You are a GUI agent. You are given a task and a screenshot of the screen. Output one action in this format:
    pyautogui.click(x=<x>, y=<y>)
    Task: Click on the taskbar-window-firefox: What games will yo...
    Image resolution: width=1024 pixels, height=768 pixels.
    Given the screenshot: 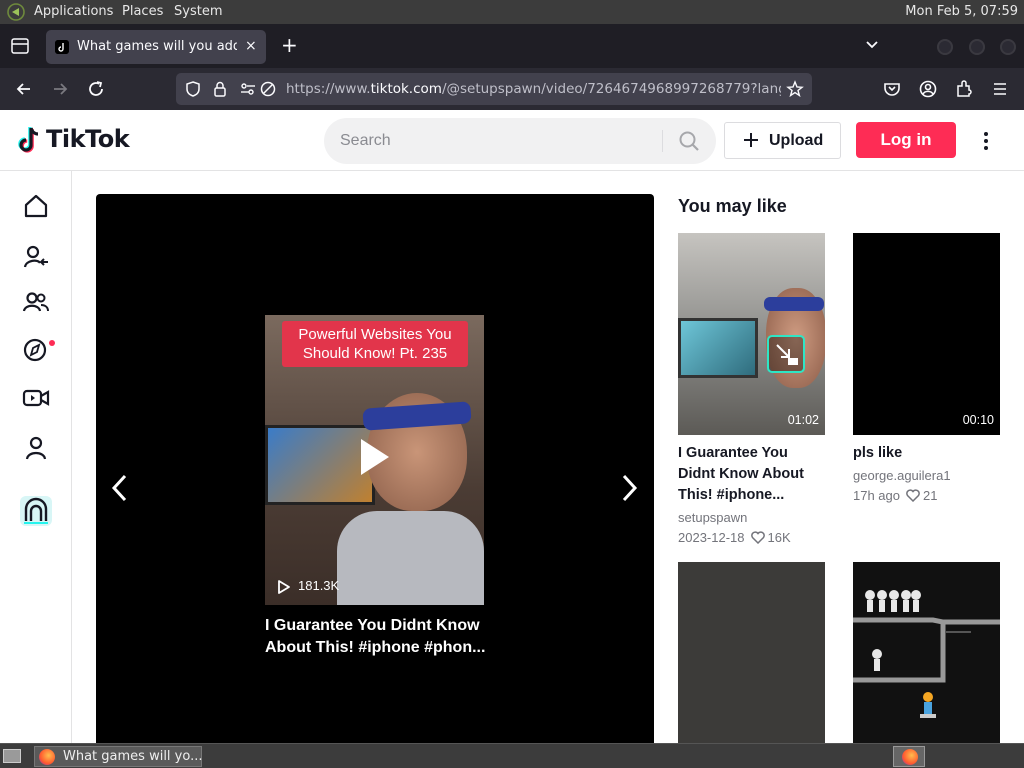 What is the action you would take?
    pyautogui.click(x=118, y=756)
    